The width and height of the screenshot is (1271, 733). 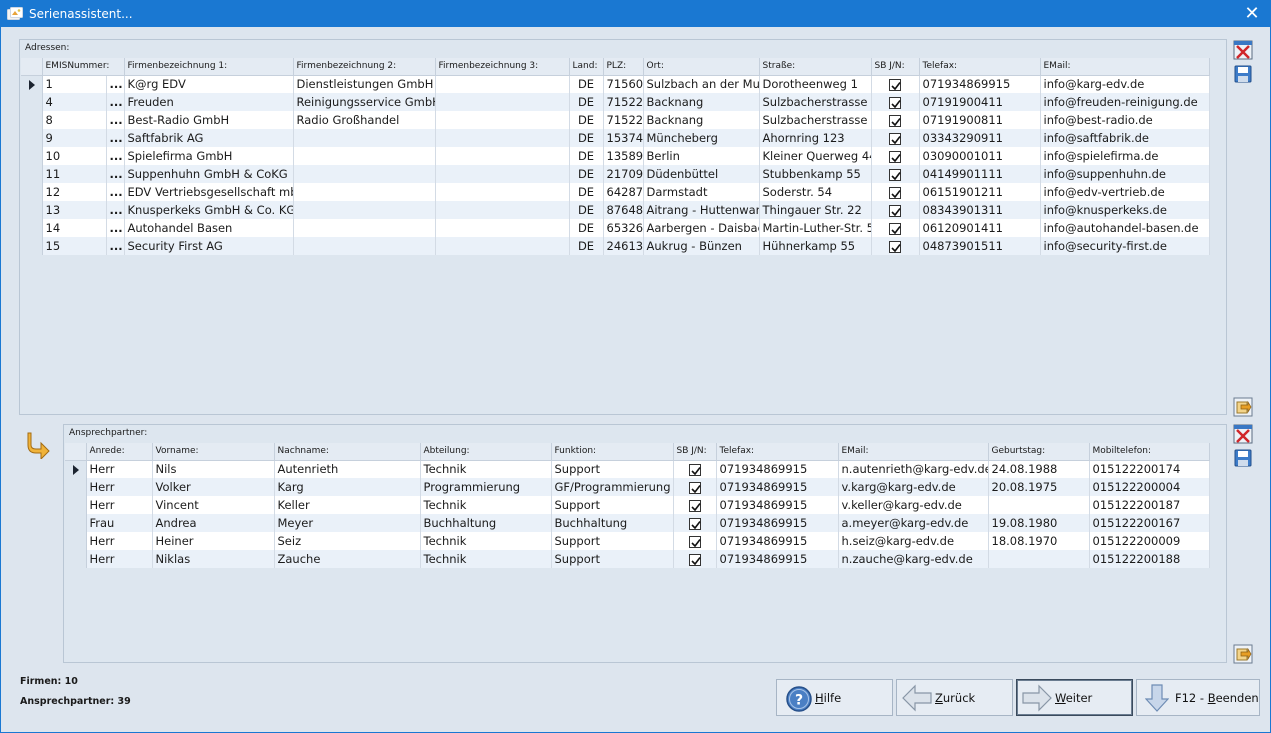 I want to click on cell-ort: Müncheberg, so click(x=701, y=138).